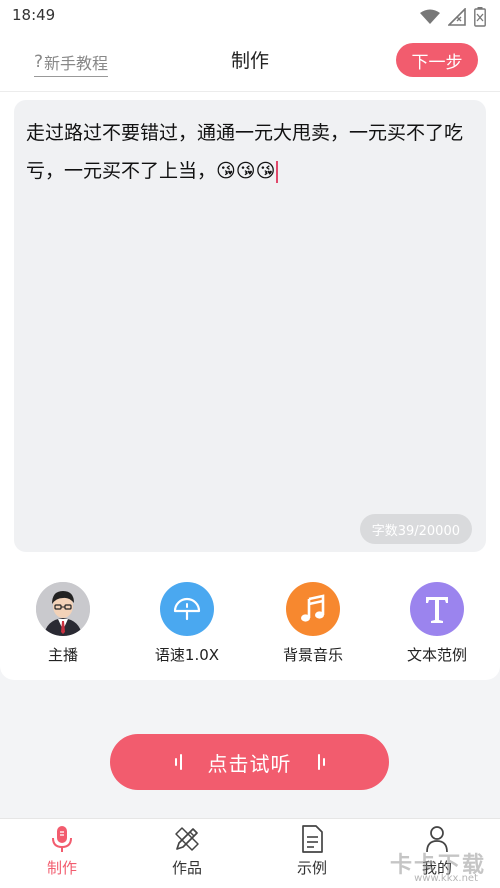 This screenshot has height=888, width=500. What do you see at coordinates (186, 868) in the screenshot?
I see `tab-label-works: 作品` at bounding box center [186, 868].